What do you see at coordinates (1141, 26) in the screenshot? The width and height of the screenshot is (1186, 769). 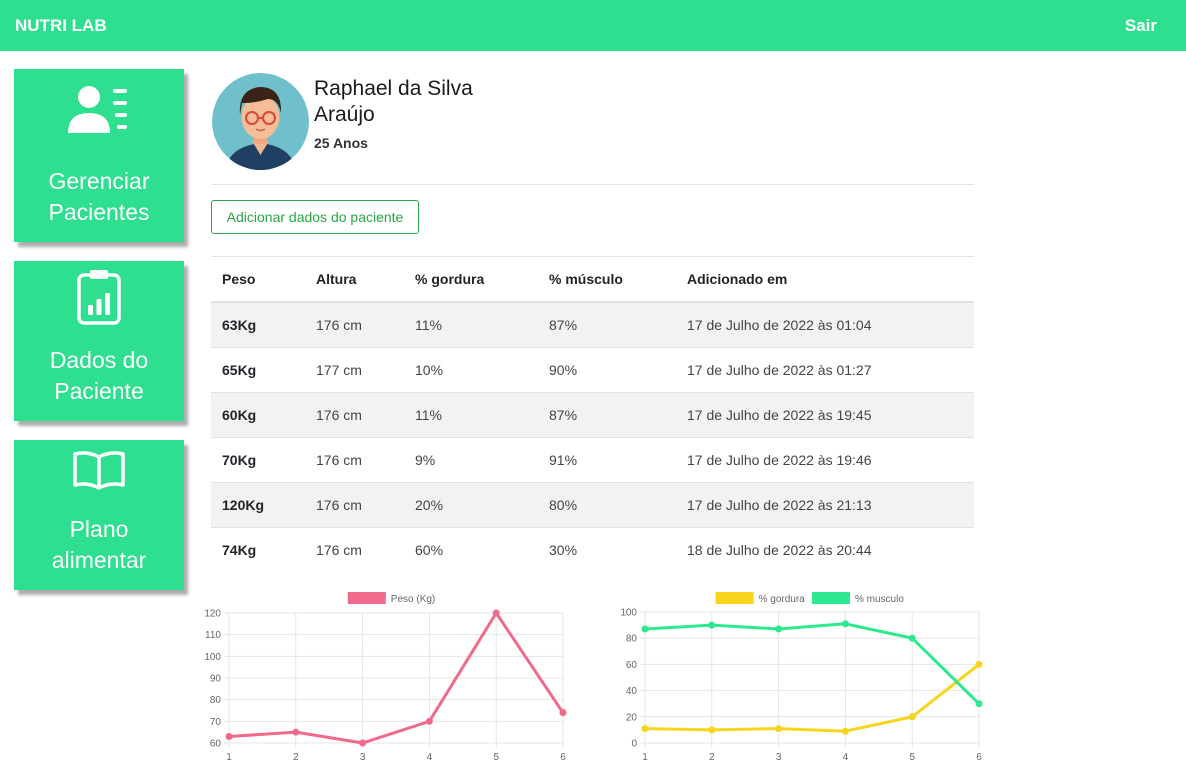 I see `logout-link: Sair` at bounding box center [1141, 26].